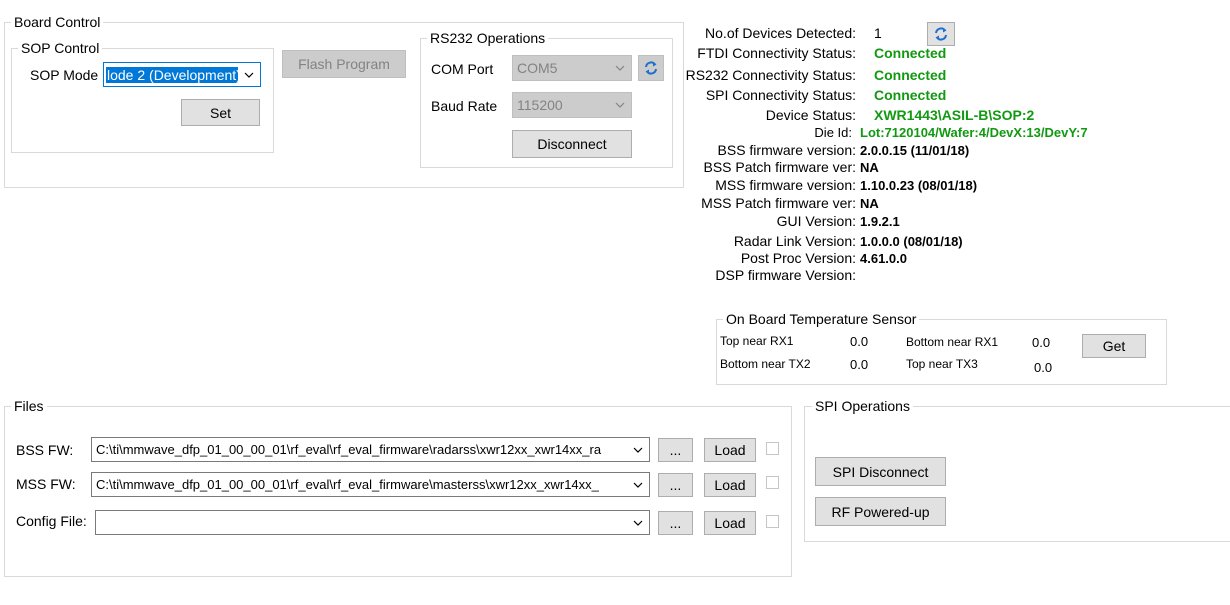 This screenshot has height=605, width=1230. What do you see at coordinates (540, 105) in the screenshot?
I see `baud-rate-value: 115200` at bounding box center [540, 105].